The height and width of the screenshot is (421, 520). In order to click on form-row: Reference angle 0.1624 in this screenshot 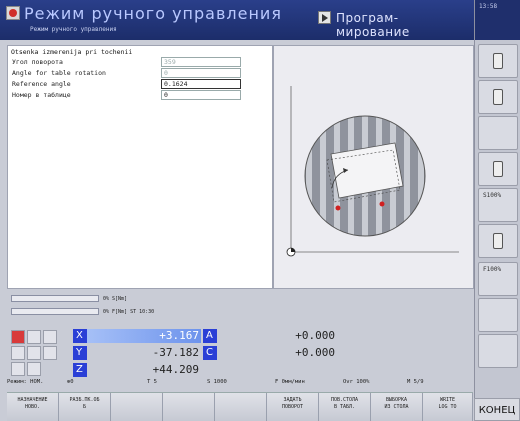, I will do `click(140, 83)`.